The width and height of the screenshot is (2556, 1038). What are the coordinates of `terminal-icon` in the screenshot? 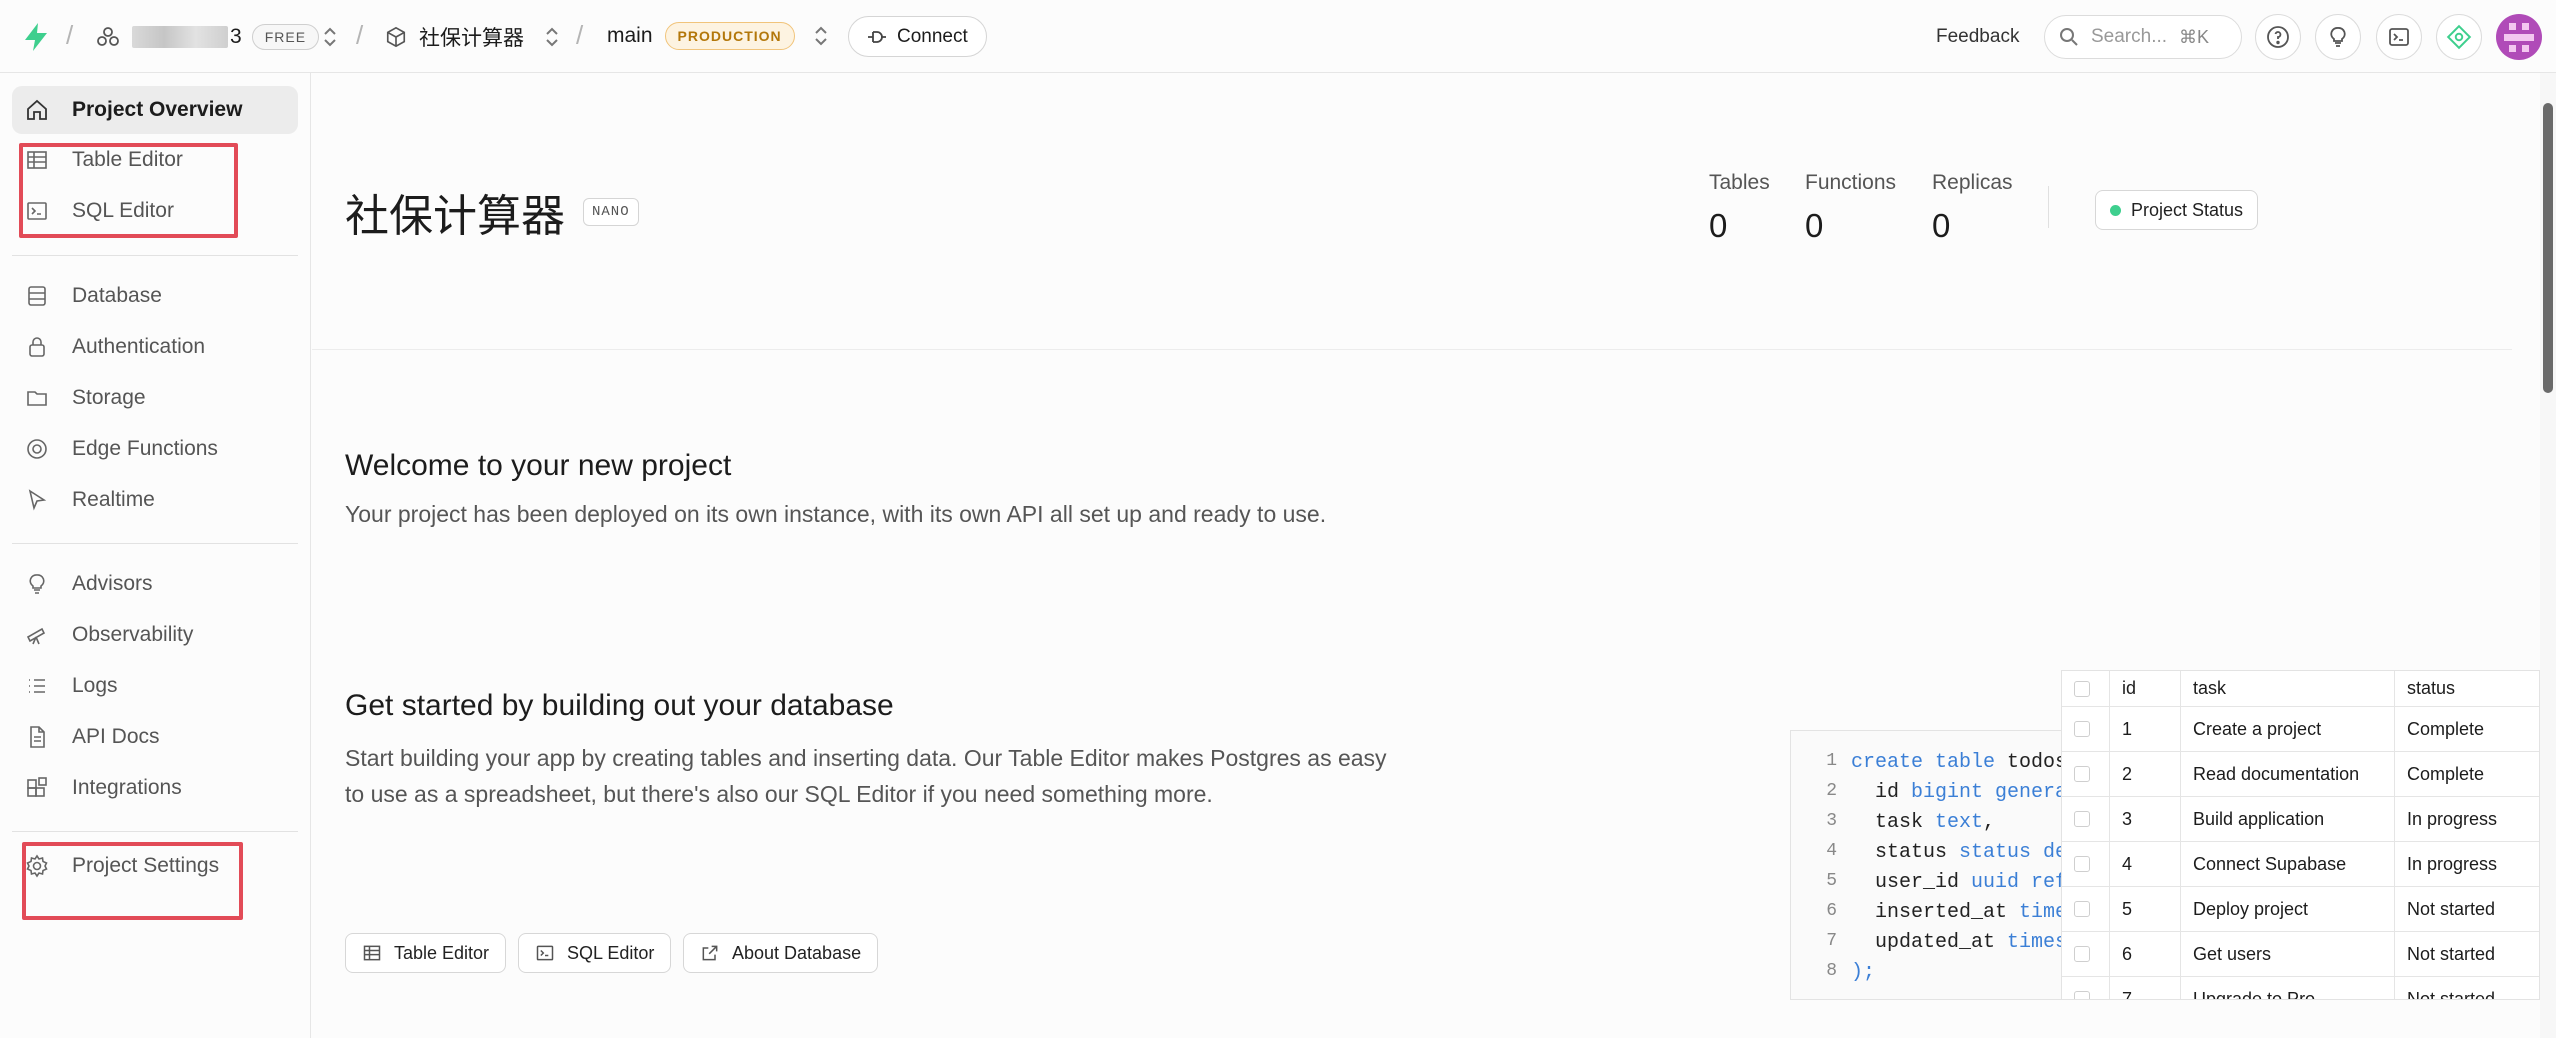 It's located at (2399, 37).